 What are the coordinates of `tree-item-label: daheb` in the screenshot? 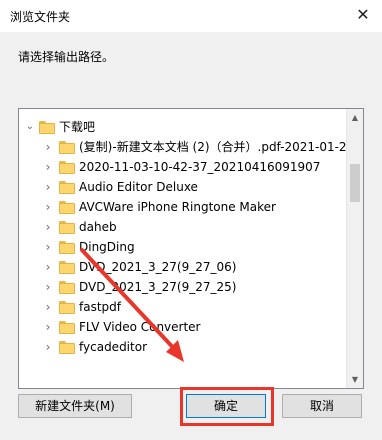 It's located at (98, 227).